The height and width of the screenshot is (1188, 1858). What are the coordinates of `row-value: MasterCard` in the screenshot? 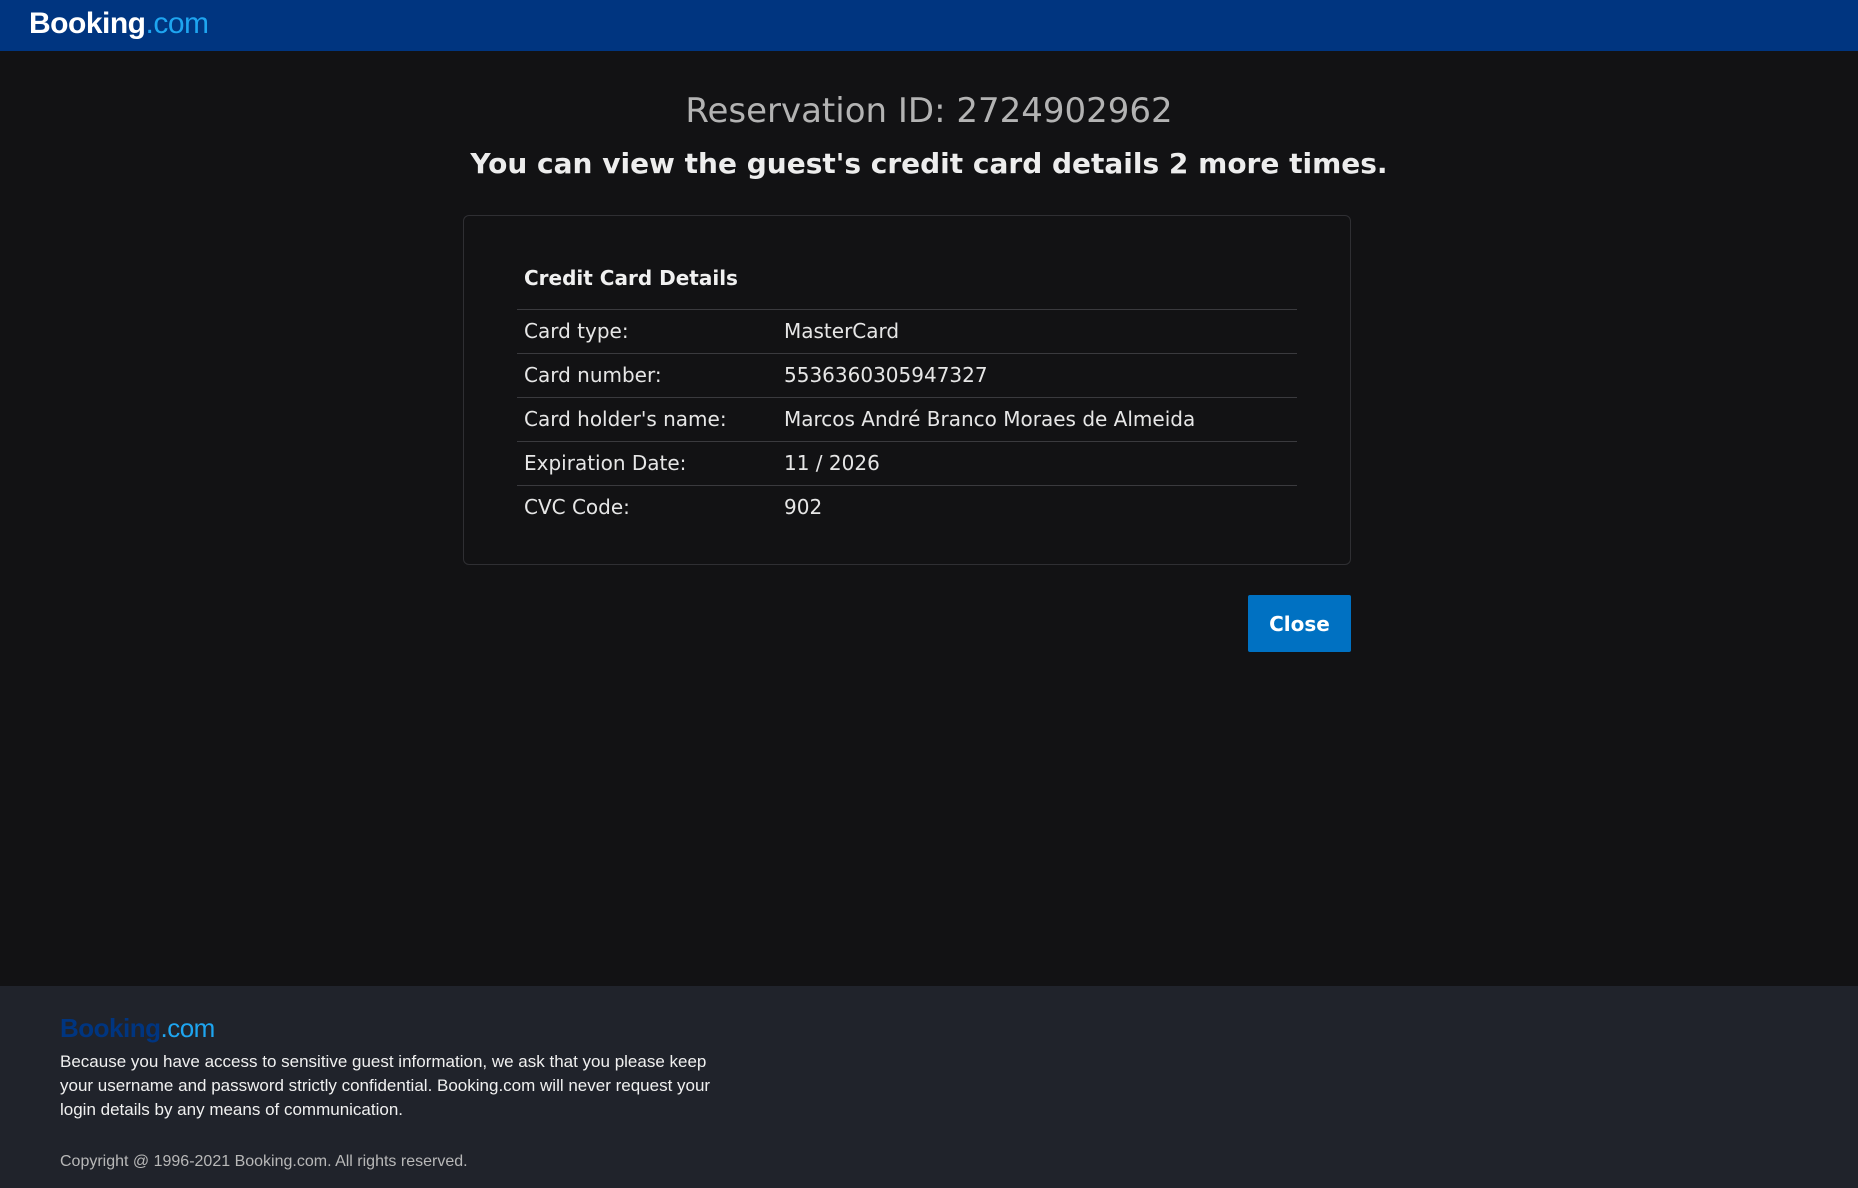 It's located at (842, 331).